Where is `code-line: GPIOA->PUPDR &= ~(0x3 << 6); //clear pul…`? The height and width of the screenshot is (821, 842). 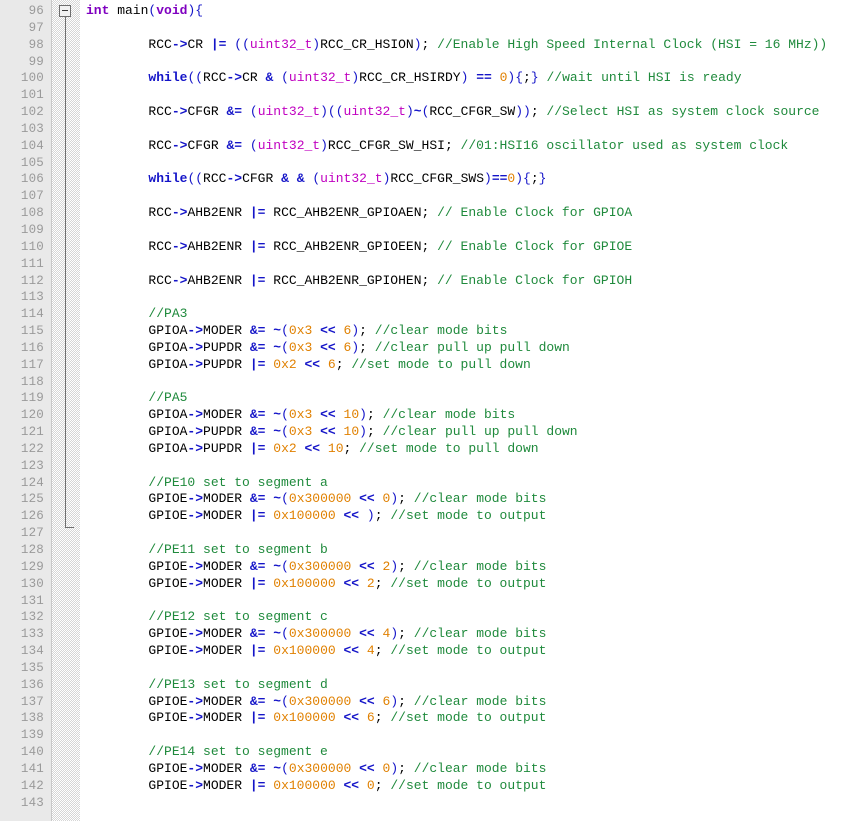 code-line: GPIOA->PUPDR &= ~(0x3 << 6); //clear pul… is located at coordinates (464, 348).